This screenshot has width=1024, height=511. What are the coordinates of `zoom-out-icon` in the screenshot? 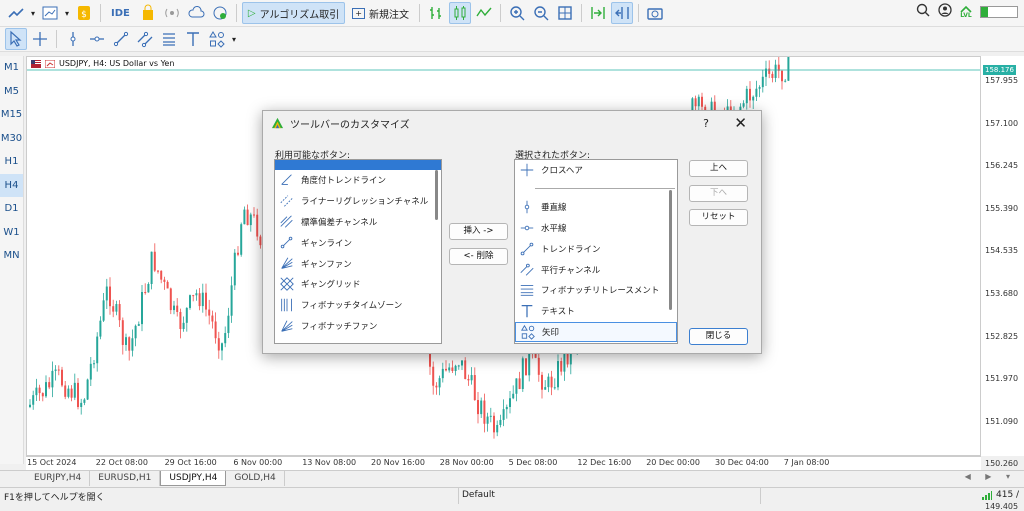 It's located at (541, 13).